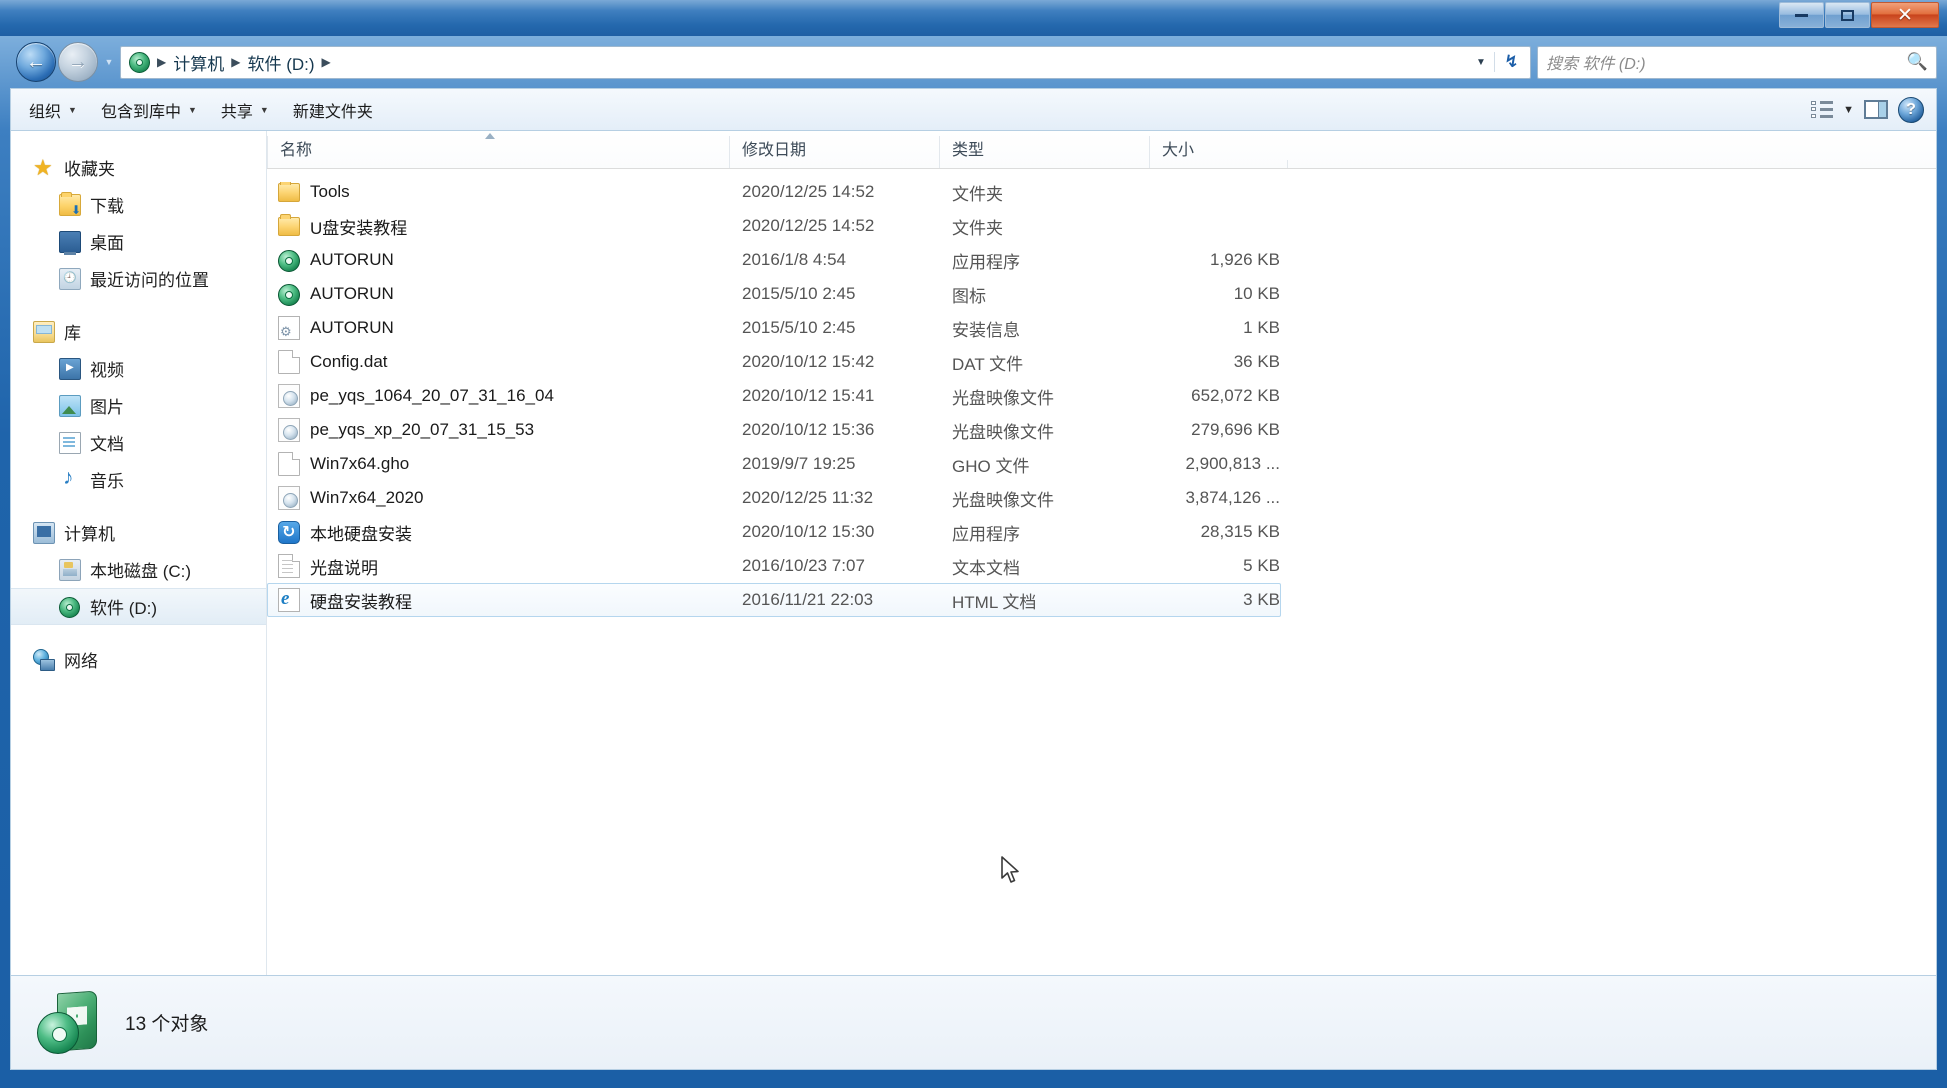 This screenshot has height=1088, width=1947. Describe the element at coordinates (349, 361) in the screenshot. I see `file-name: Config.dat` at that location.